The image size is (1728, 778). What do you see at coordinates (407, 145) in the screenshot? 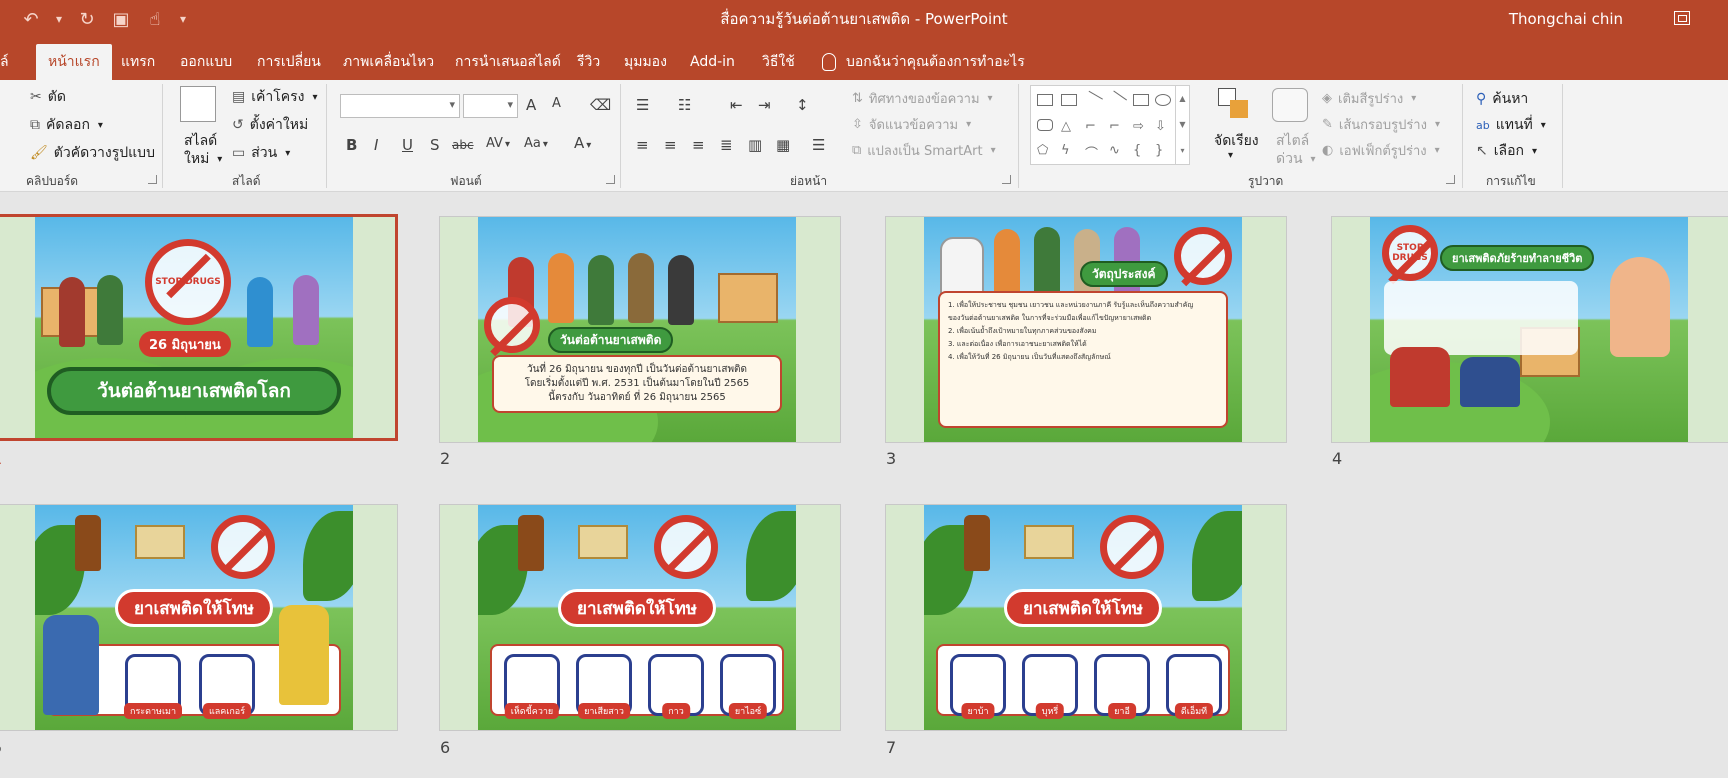
I see `underline-button: U` at bounding box center [407, 145].